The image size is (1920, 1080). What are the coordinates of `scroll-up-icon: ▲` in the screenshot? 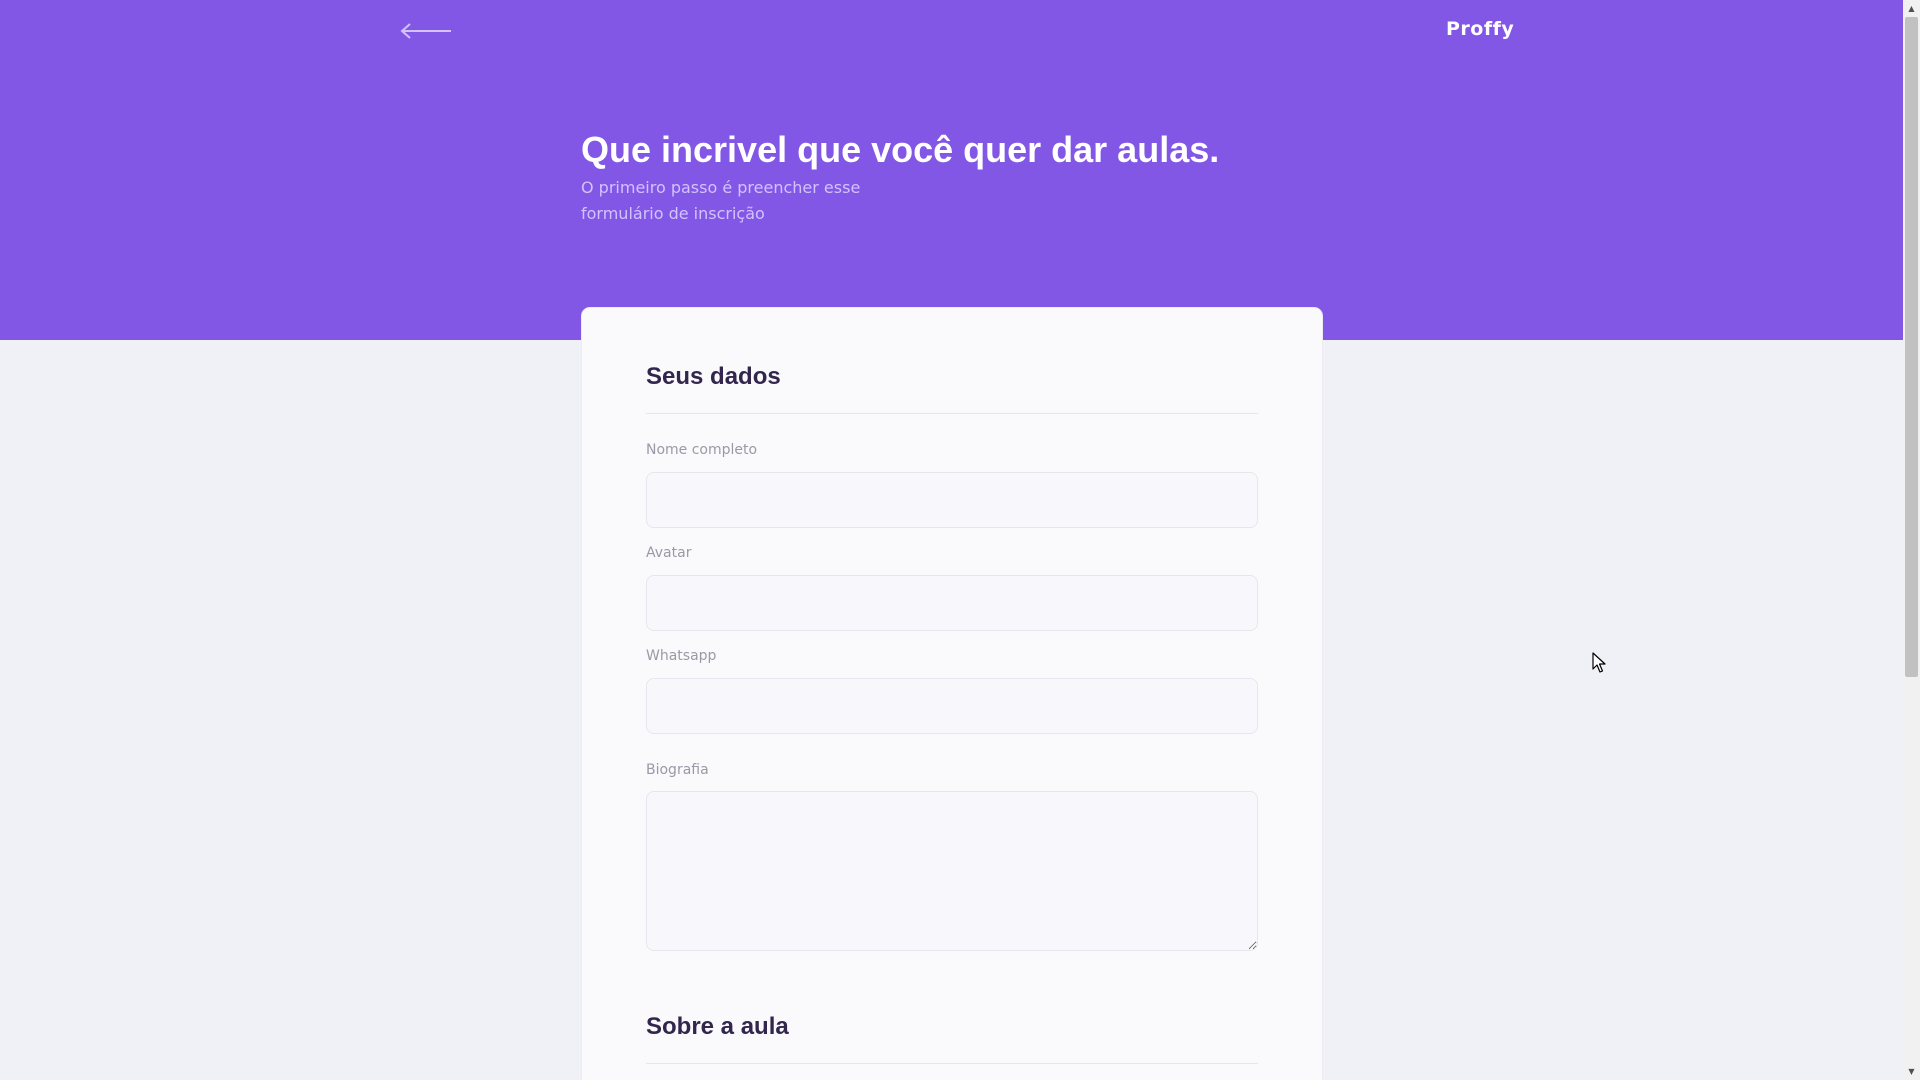 It's located at (1911, 8).